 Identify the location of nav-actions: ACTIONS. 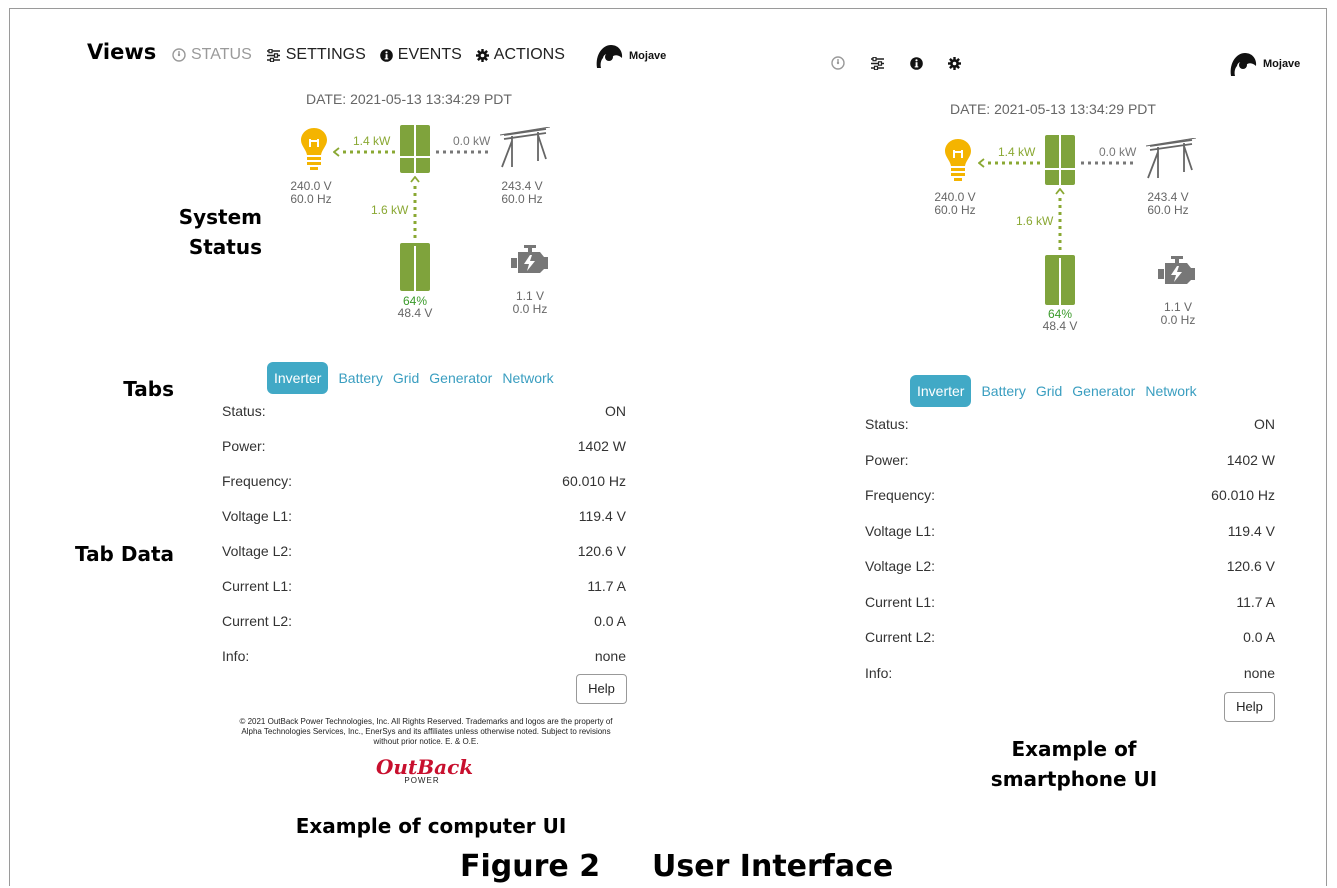
(520, 55).